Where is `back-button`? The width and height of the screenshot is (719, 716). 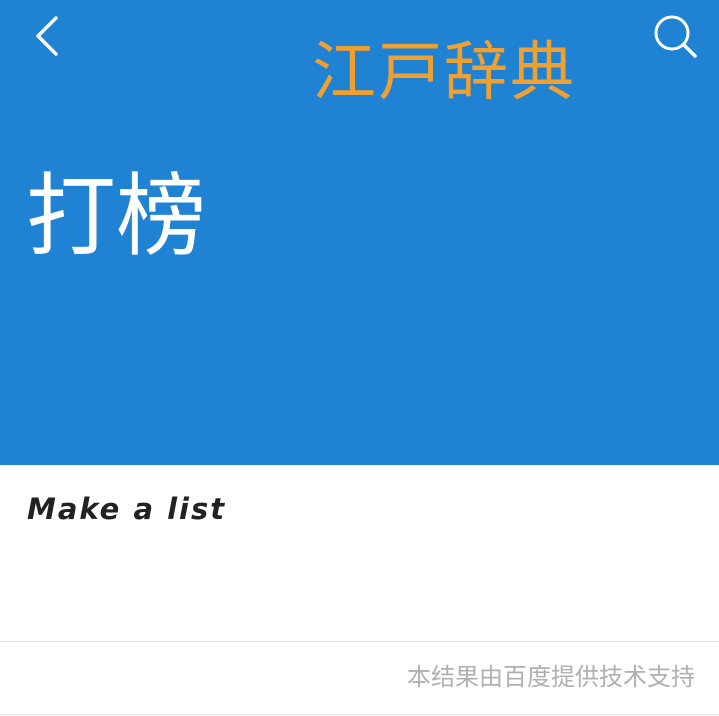 back-button is located at coordinates (50, 36).